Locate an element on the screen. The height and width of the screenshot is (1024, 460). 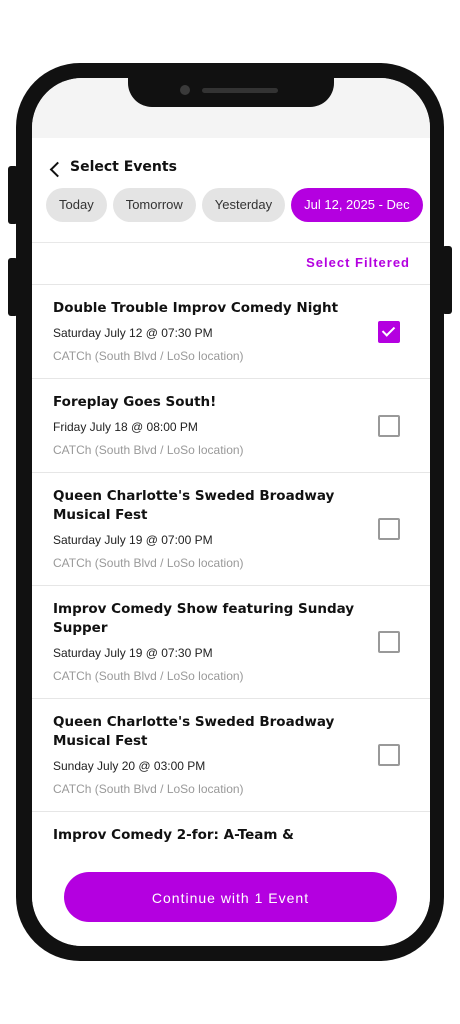
continue-button: Continue with 1 Event is located at coordinates (230, 897).